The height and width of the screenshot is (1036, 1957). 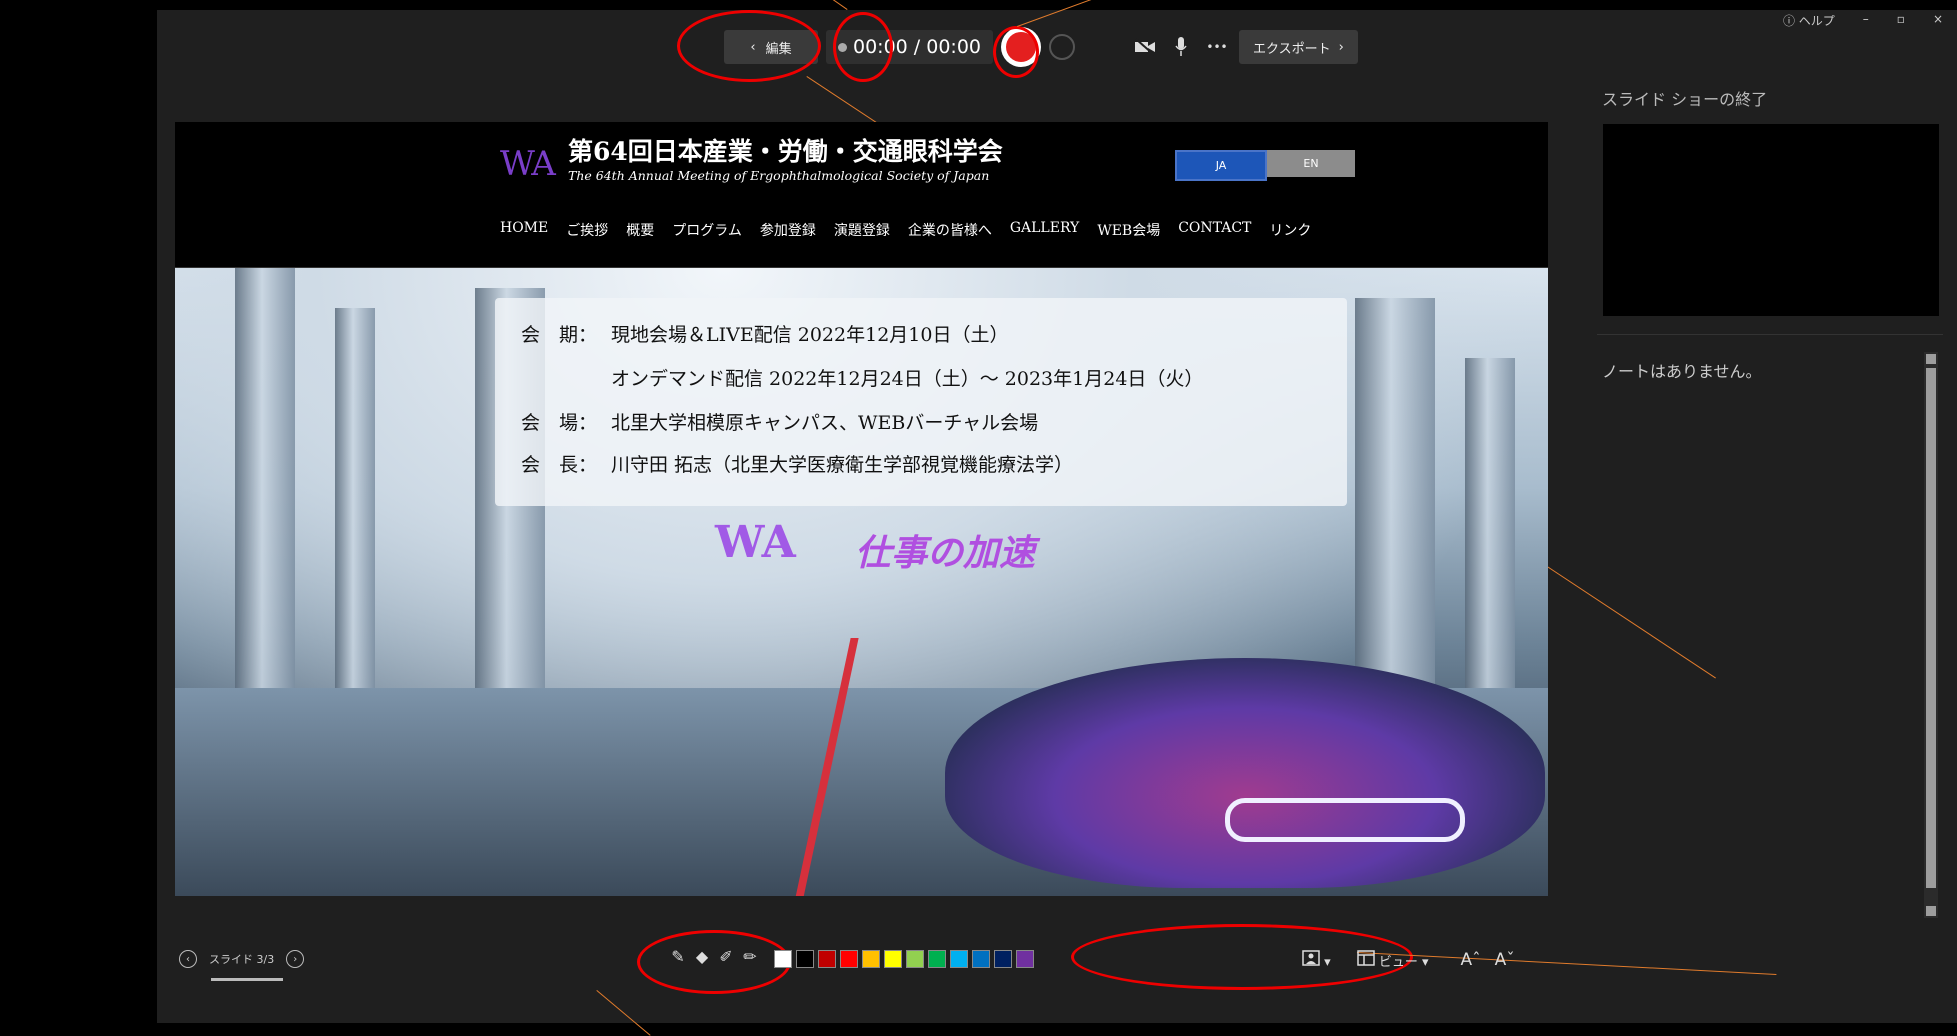 I want to click on close-button: ×, so click(x=1938, y=20).